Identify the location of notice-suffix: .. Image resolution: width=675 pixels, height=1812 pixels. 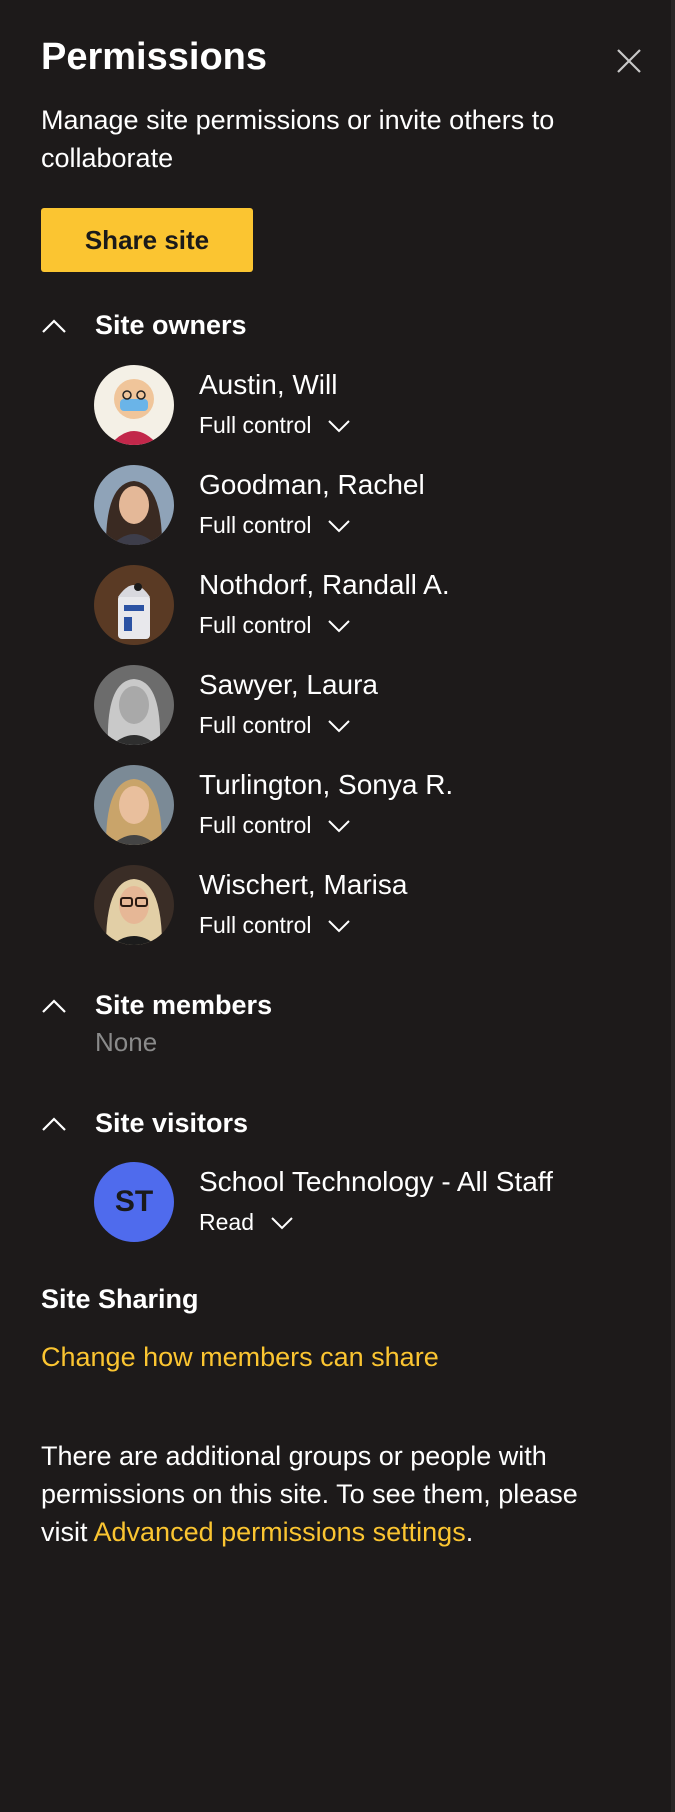
(469, 1532).